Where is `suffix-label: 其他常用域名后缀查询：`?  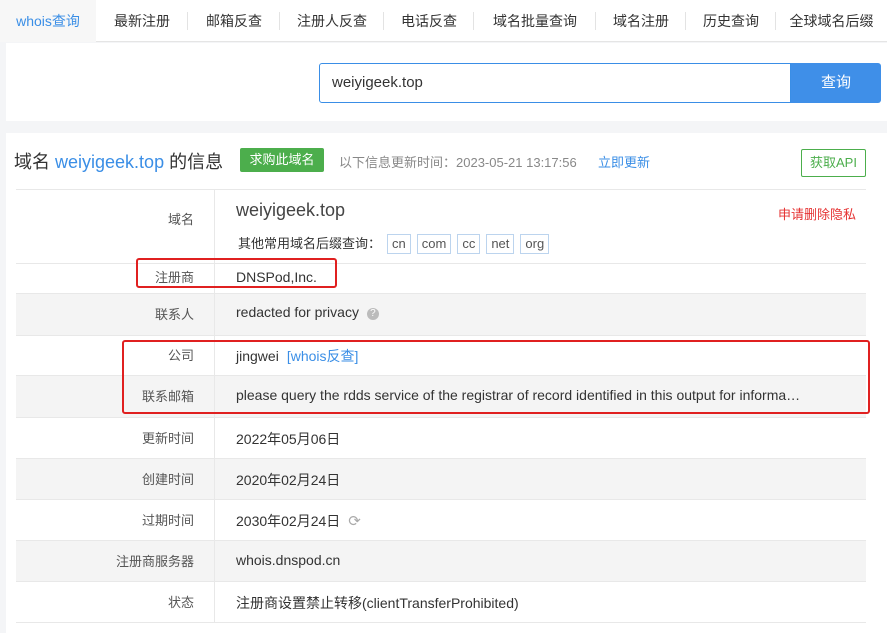 suffix-label: 其他常用域名后缀查询： is located at coordinates (310, 243).